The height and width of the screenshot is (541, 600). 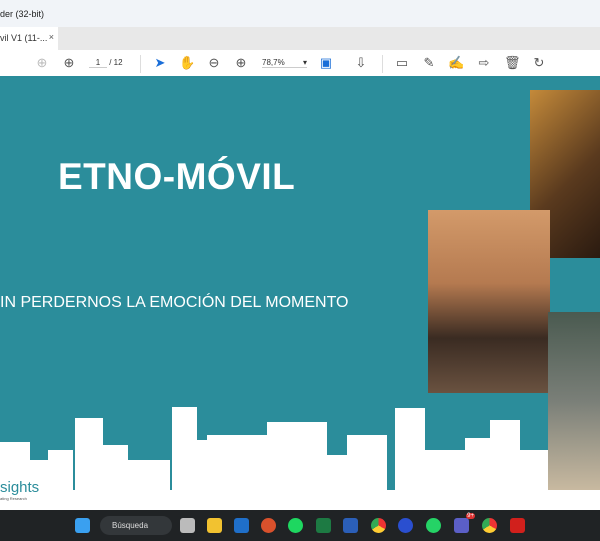 What do you see at coordinates (300, 13) in the screenshot?
I see `window-title-bar: der (32-bit)` at bounding box center [300, 13].